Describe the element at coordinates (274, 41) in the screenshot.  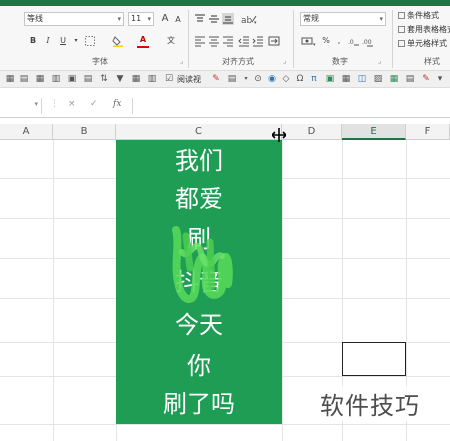
I see `merge-center-icon` at that location.